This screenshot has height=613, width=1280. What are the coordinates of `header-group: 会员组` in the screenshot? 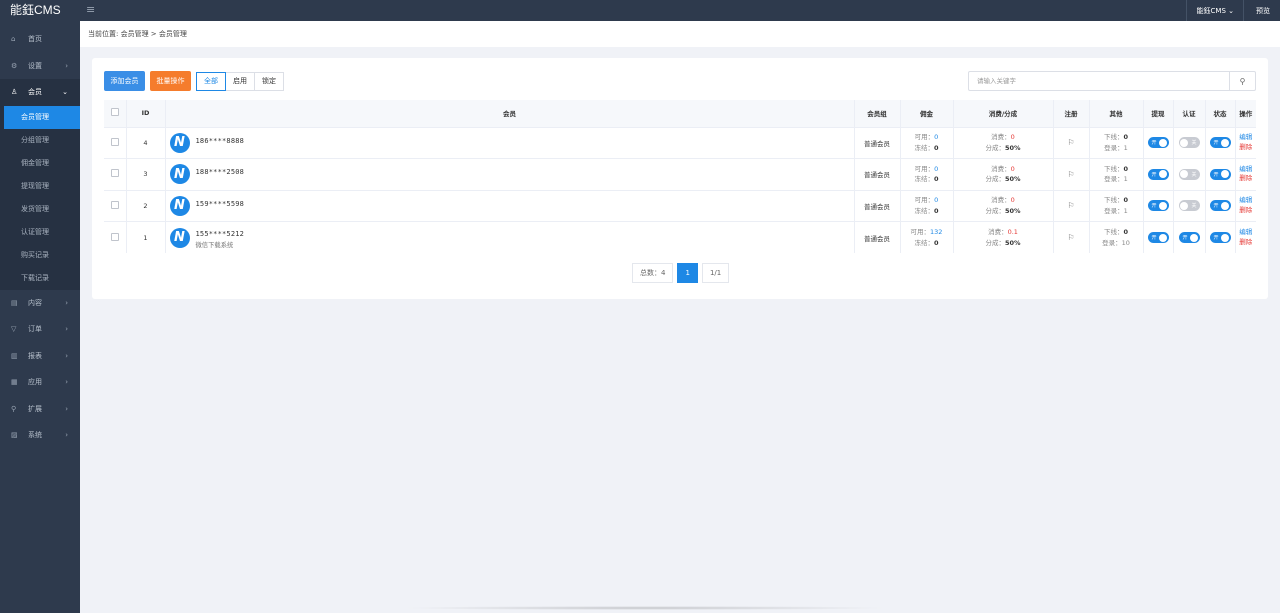 It's located at (877, 113).